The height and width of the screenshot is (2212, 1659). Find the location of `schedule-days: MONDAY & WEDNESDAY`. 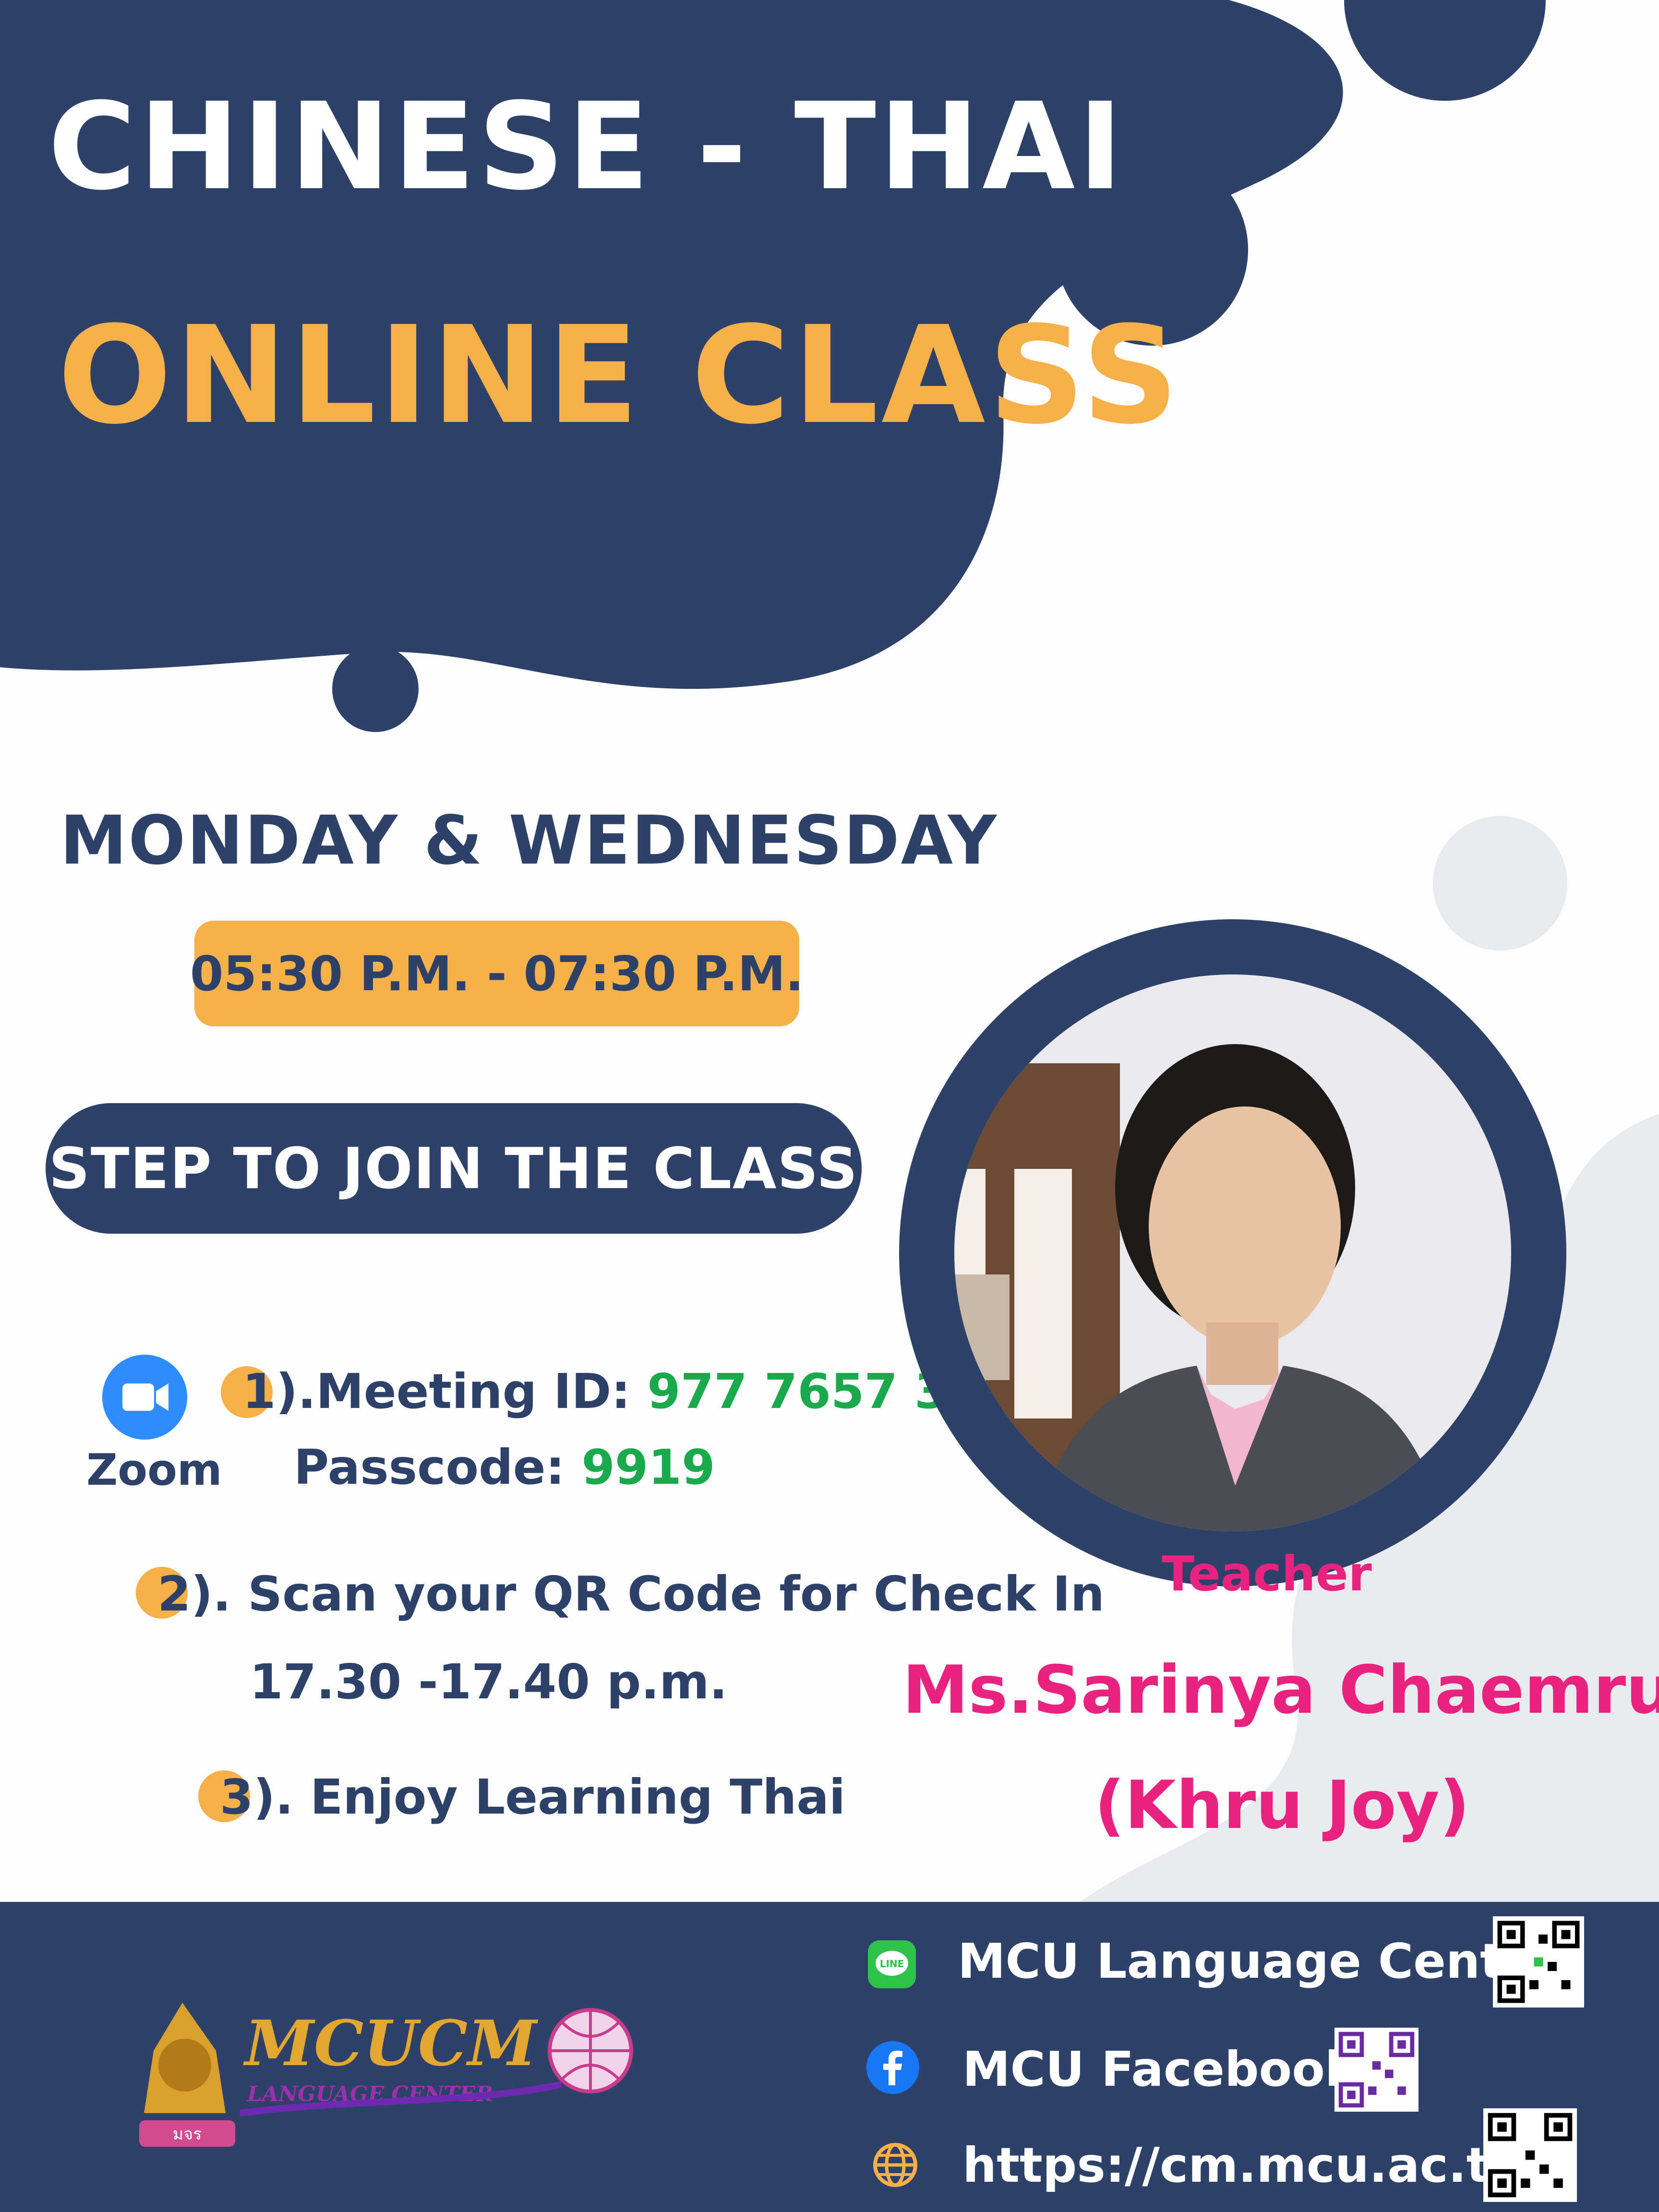

schedule-days: MONDAY & WEDNESDAY is located at coordinates (529, 841).